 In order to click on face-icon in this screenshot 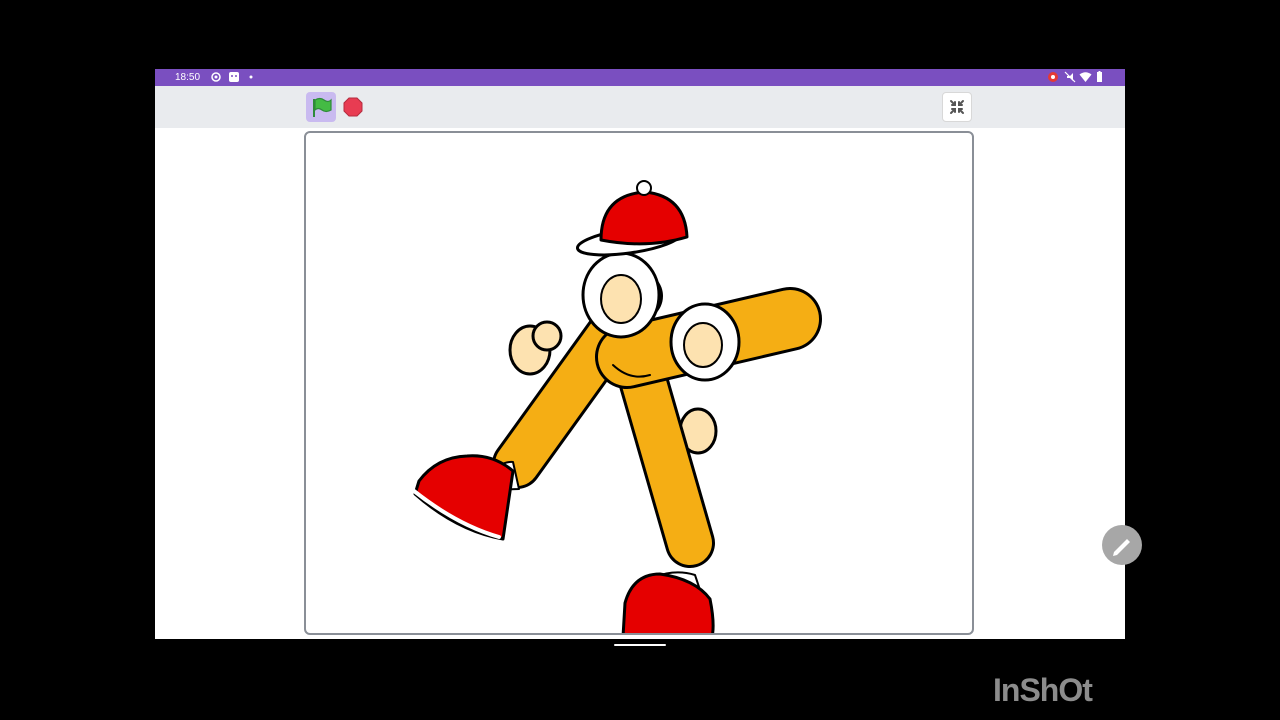, I will do `click(234, 77)`.